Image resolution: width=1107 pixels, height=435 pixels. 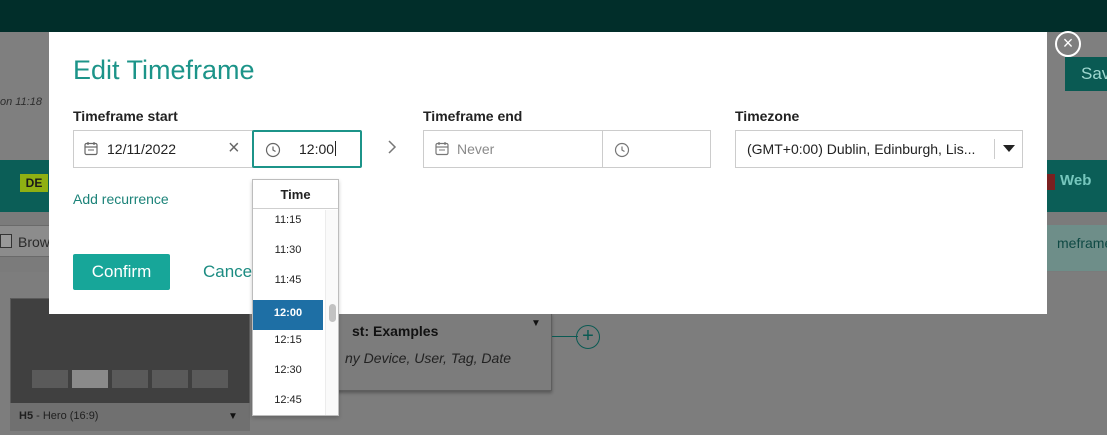 I want to click on clear-icon: ×, so click(x=234, y=148).